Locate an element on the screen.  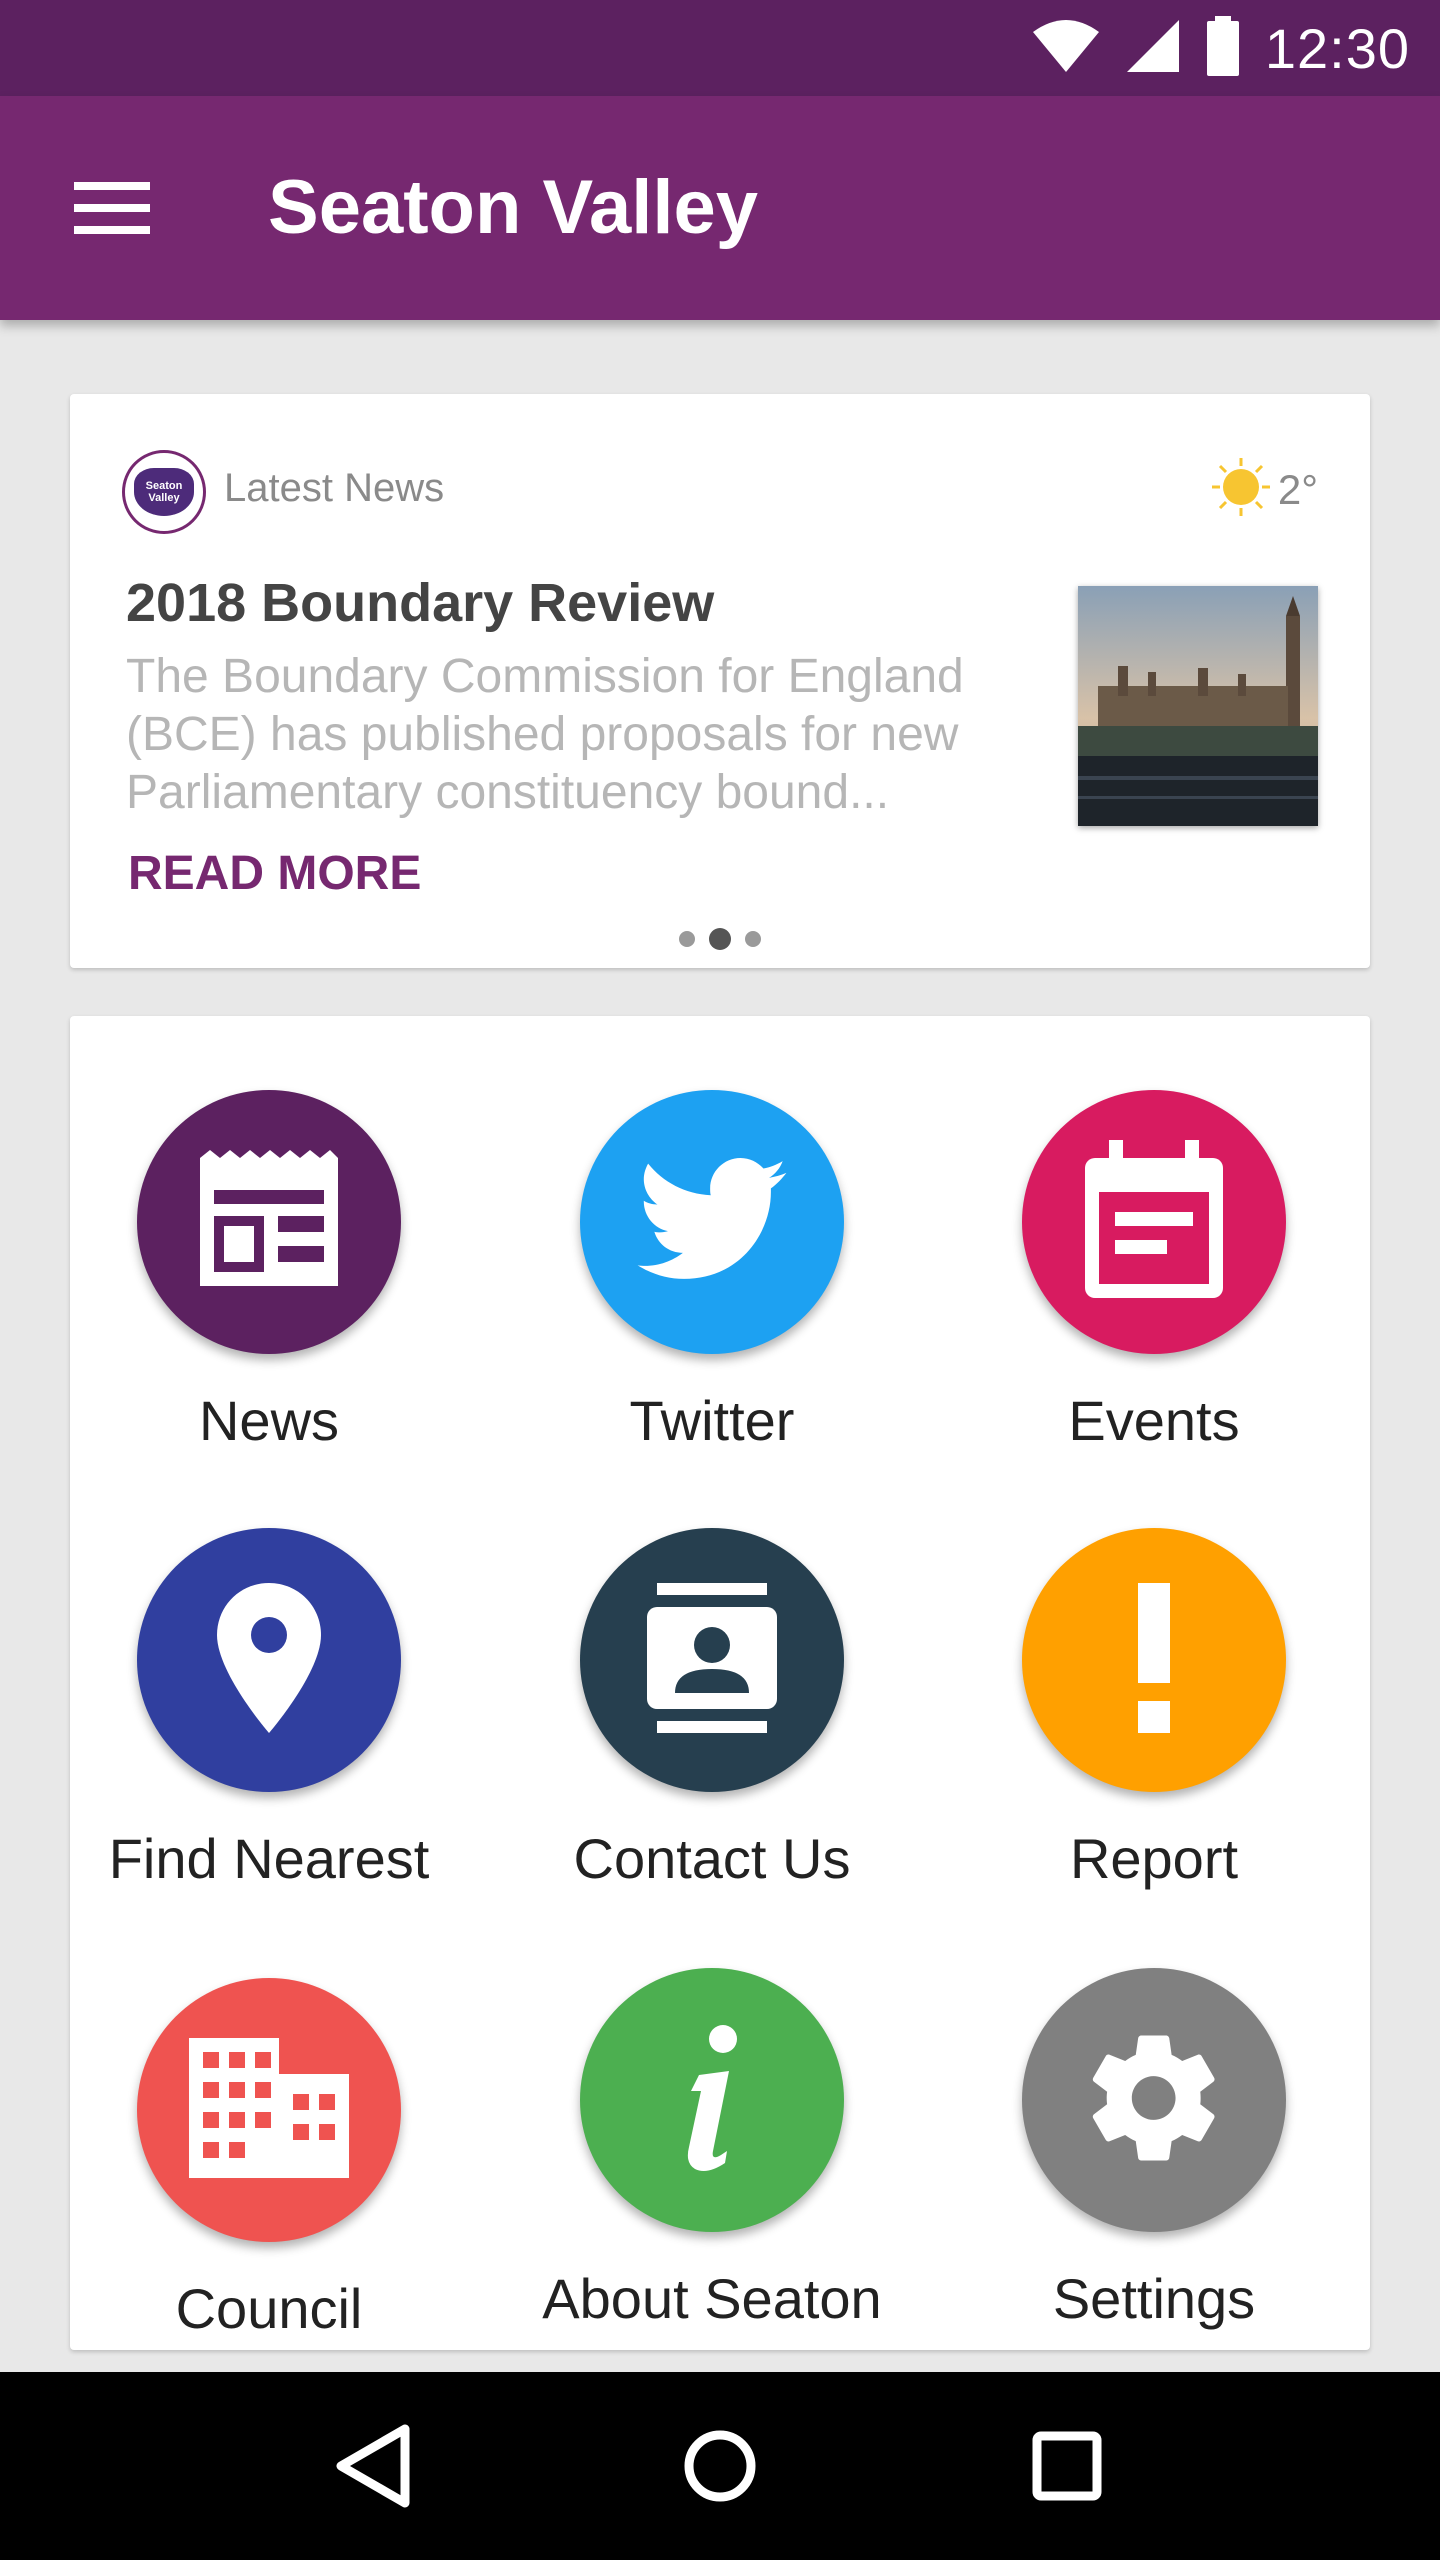
location-pin-icon is located at coordinates (269, 1660).